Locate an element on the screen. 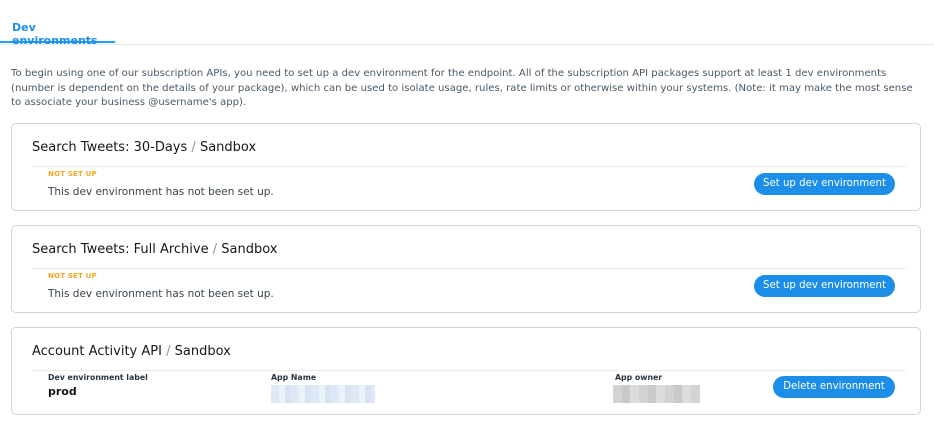  dev-environment-label-header: Dev environment label is located at coordinates (98, 377).